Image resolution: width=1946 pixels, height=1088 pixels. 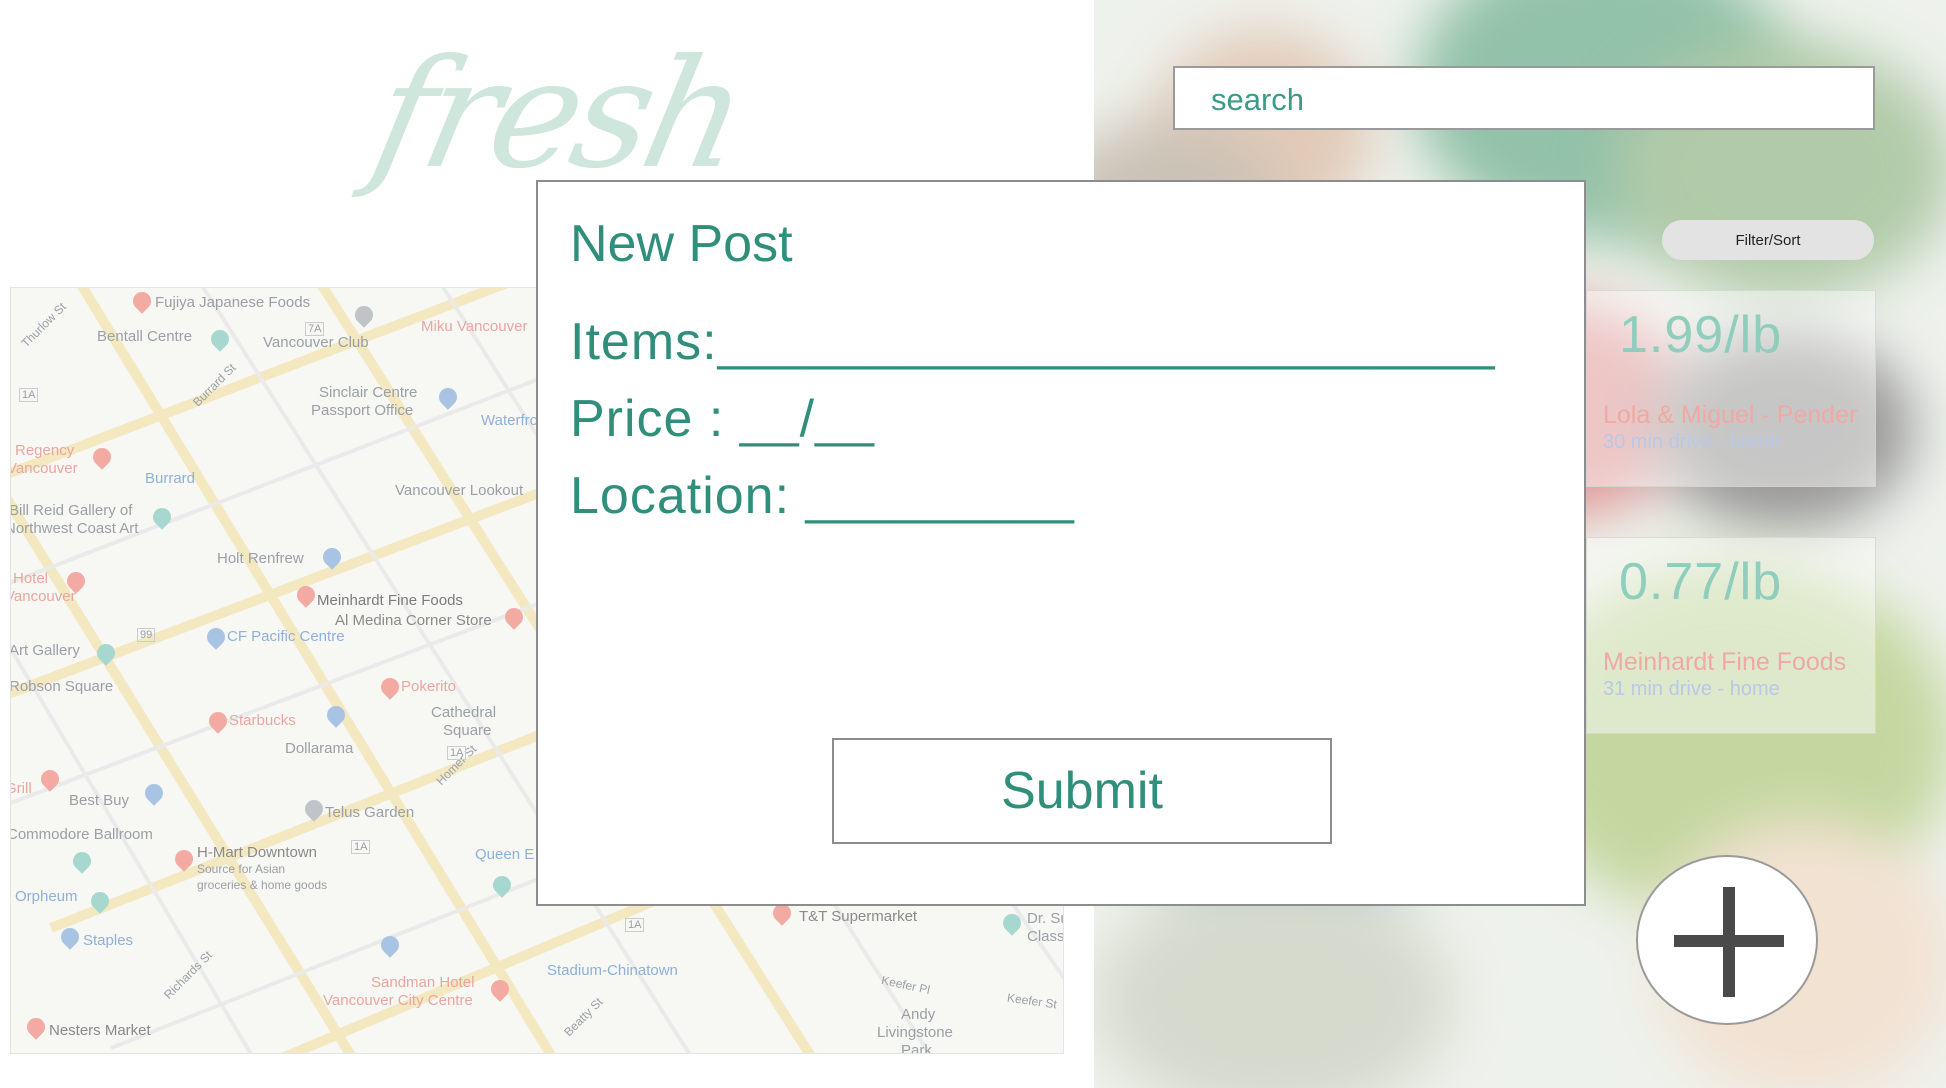 What do you see at coordinates (31, 578) in the screenshot?
I see `map-label: Hotel` at bounding box center [31, 578].